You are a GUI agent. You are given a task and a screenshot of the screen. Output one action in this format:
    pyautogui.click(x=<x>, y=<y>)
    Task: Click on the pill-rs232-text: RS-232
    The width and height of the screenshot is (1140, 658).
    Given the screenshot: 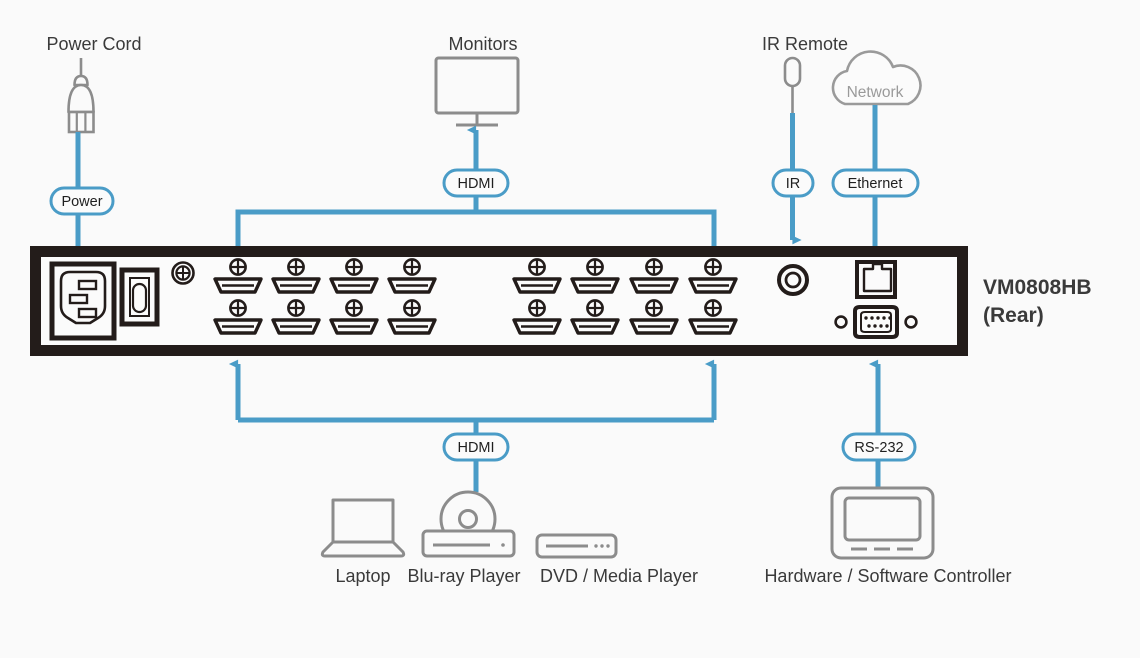 What is the action you would take?
    pyautogui.click(x=878, y=448)
    